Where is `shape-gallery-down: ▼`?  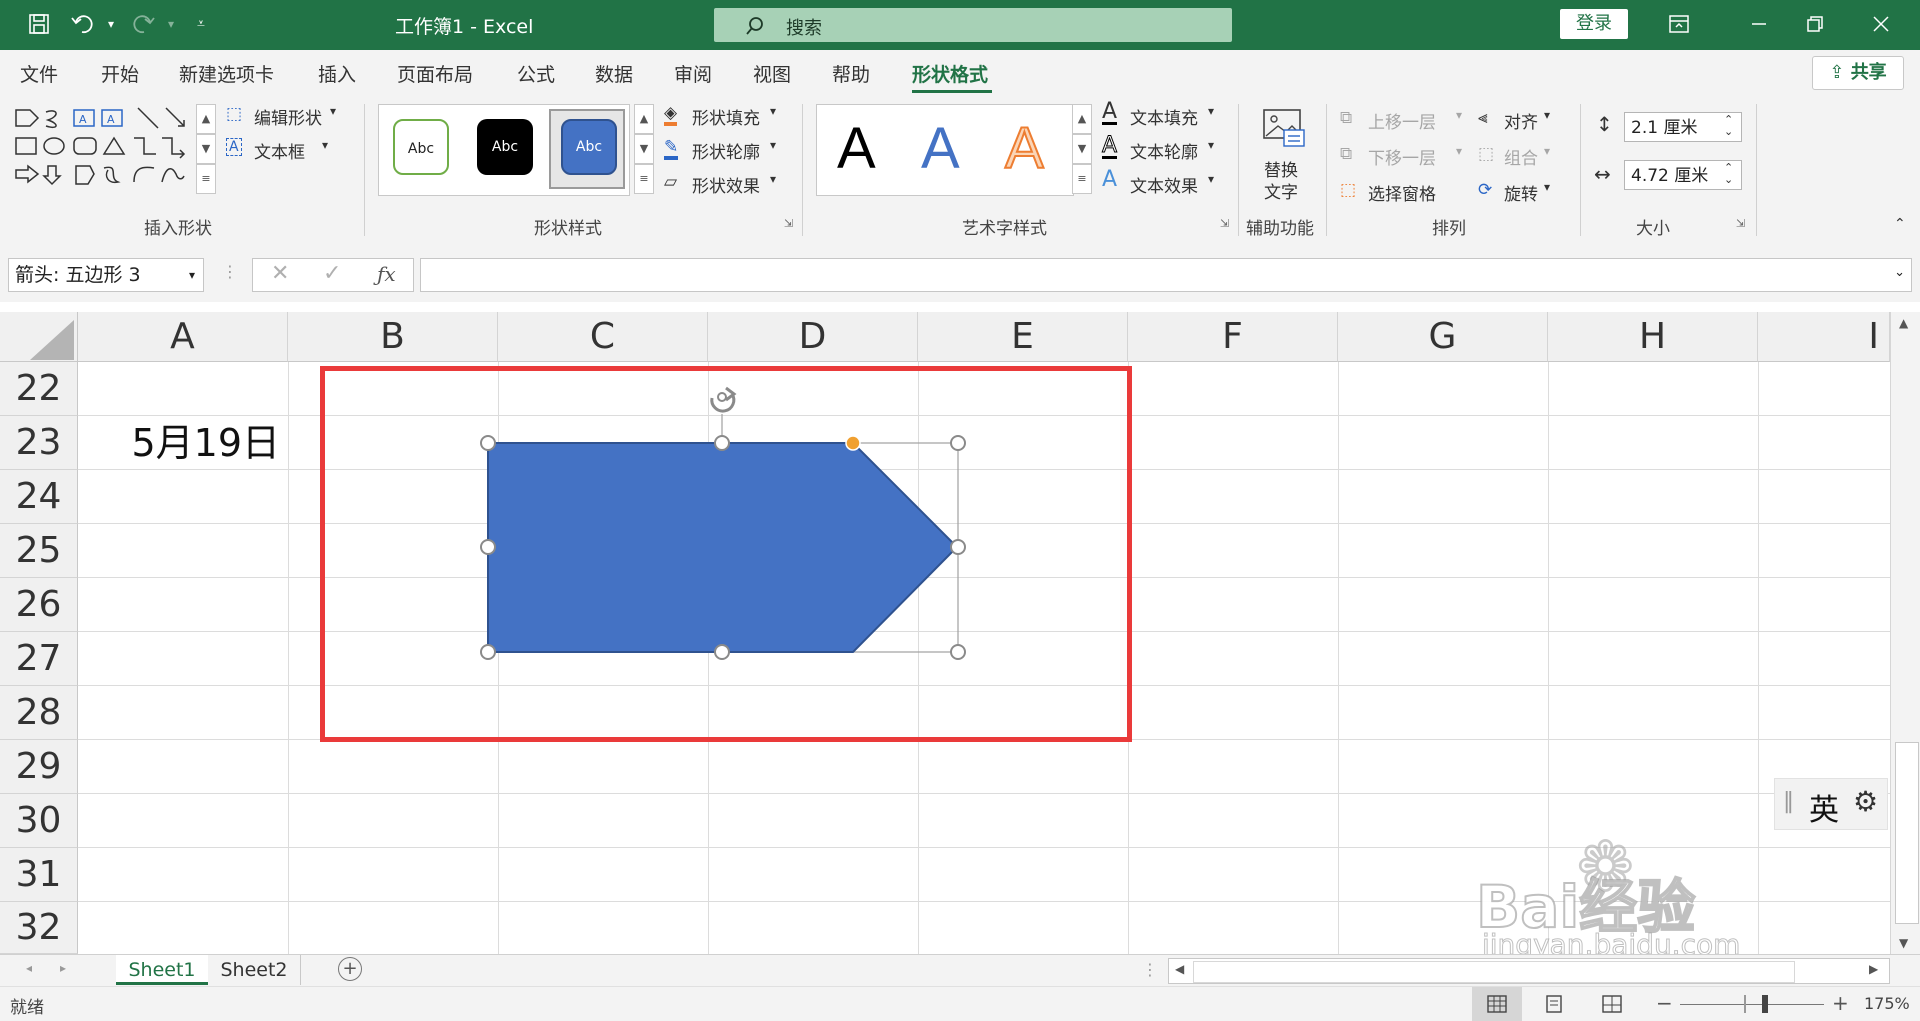 shape-gallery-down: ▼ is located at coordinates (206, 149).